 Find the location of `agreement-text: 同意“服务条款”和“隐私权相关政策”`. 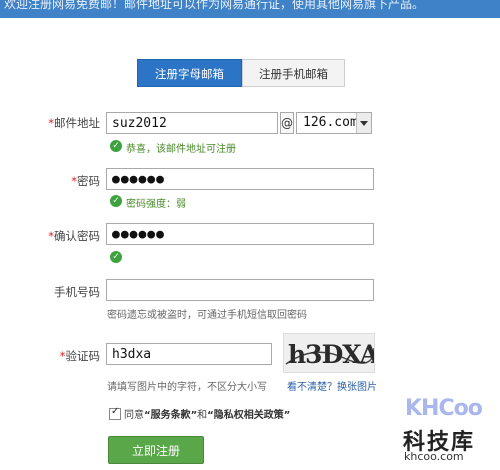

agreement-text: 同意“服务条款”和“隐私权相关政策” is located at coordinates (207, 415).